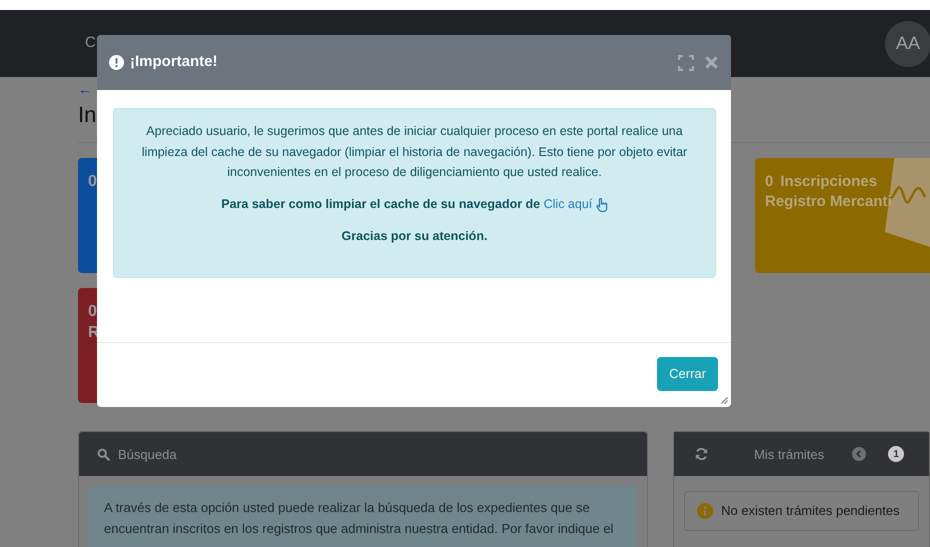 The height and width of the screenshot is (547, 930). Describe the element at coordinates (789, 455) in the screenshot. I see `panel-title: Mis trámites` at that location.